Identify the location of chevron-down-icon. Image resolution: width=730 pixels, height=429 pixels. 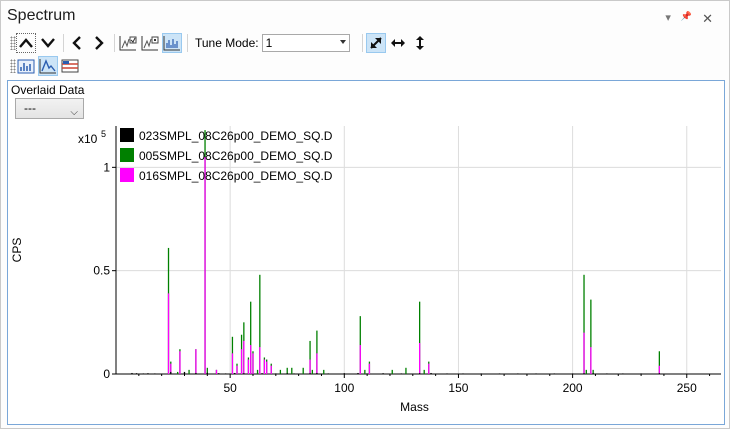
(48, 43).